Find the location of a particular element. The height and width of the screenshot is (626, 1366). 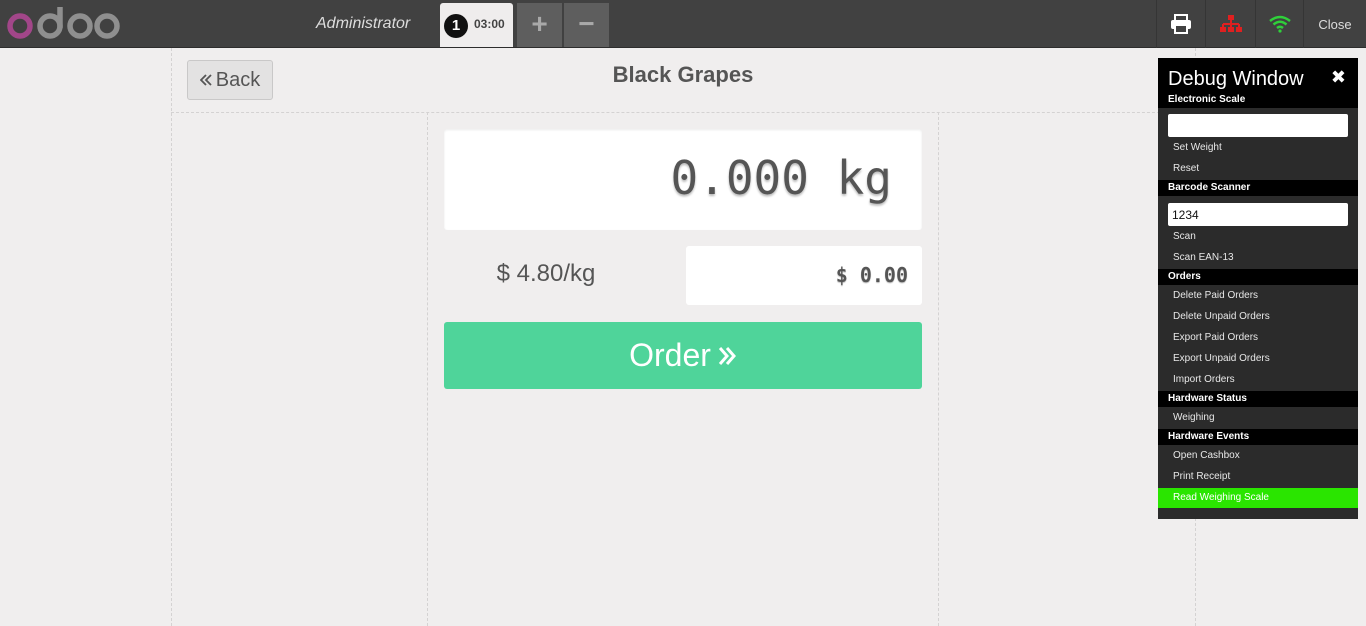

order-button: Order is located at coordinates (683, 355).